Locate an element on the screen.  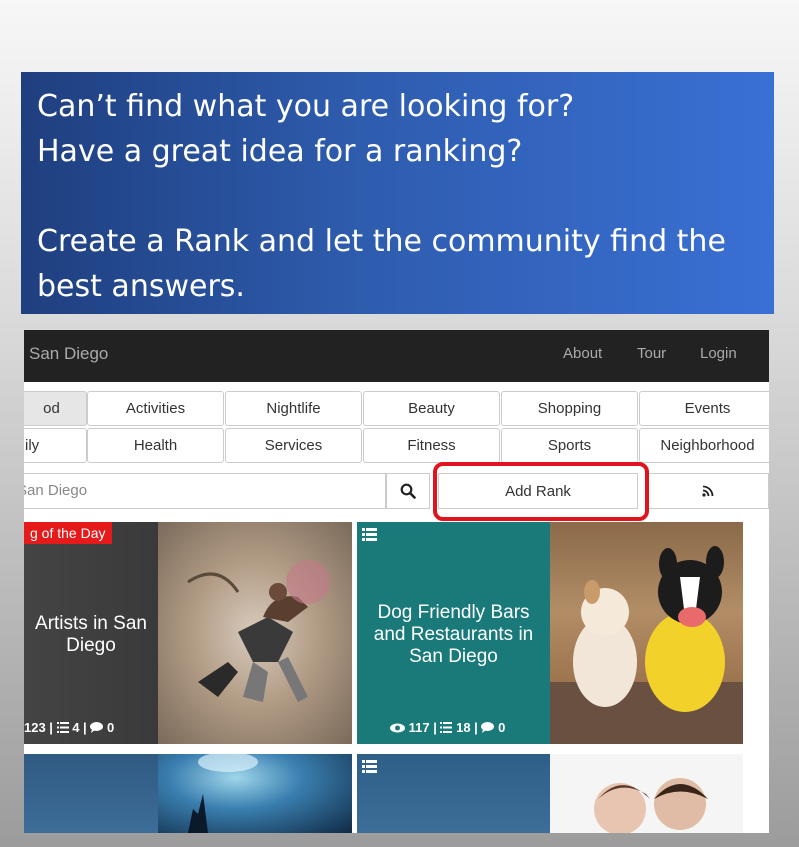
category-label: Services is located at coordinates (293, 445).